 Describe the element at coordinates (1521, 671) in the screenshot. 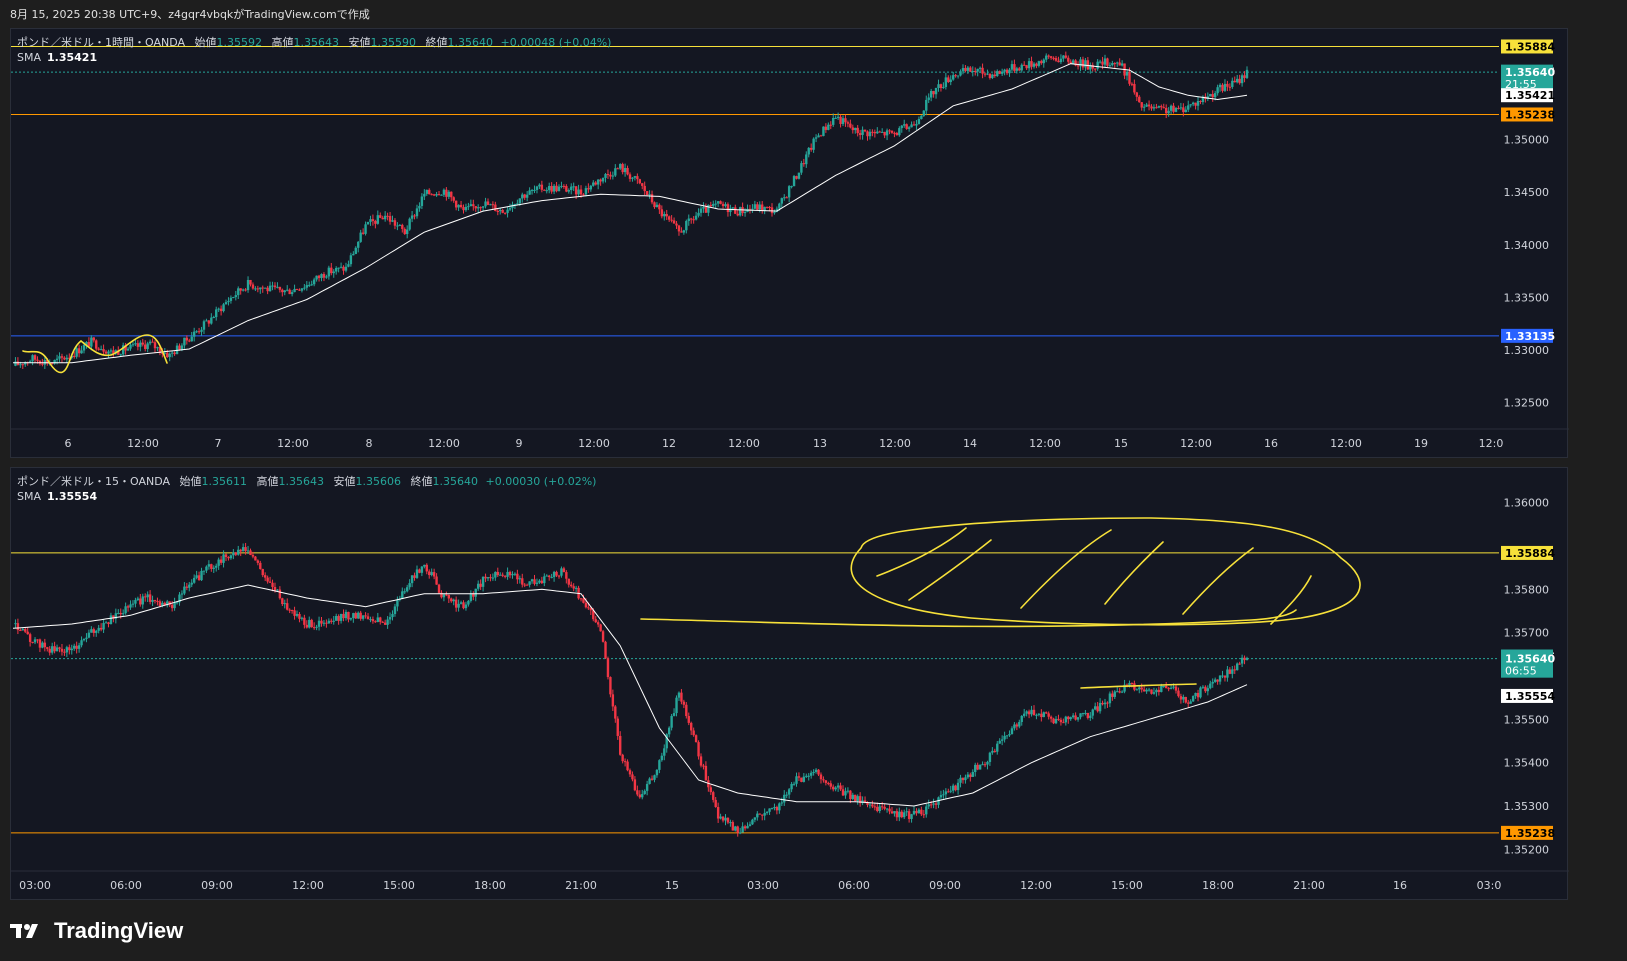

I see `price-tag-countdown: 06:55` at that location.